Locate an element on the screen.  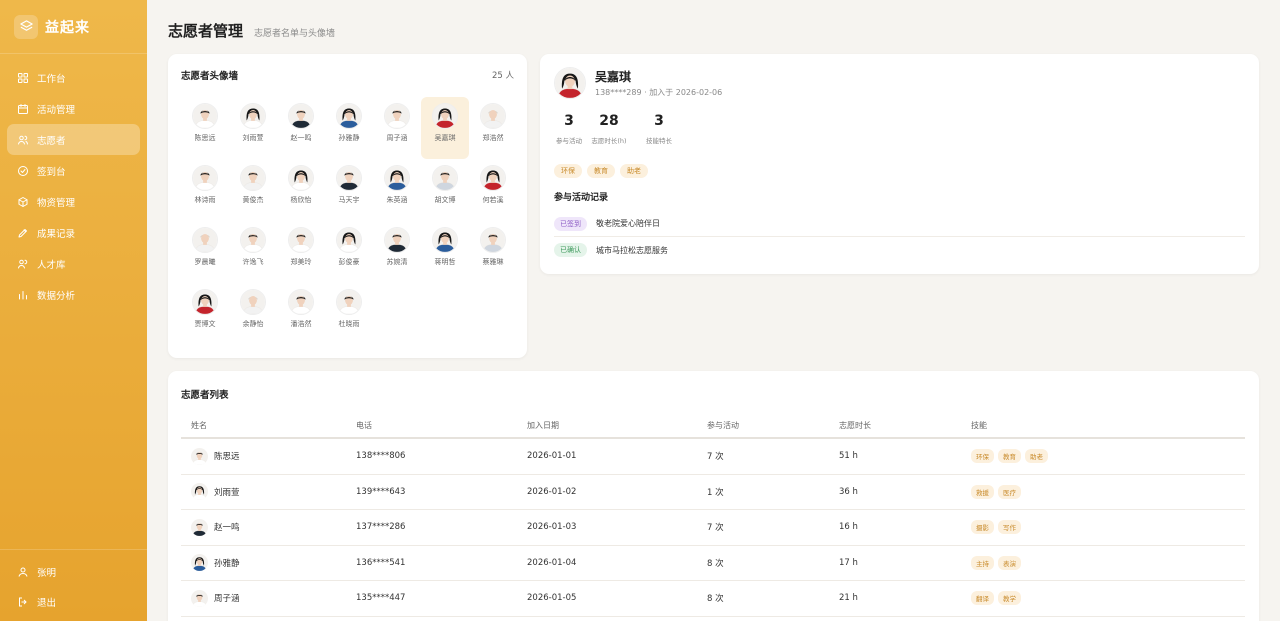
brand: 益起来 is located at coordinates (73, 27).